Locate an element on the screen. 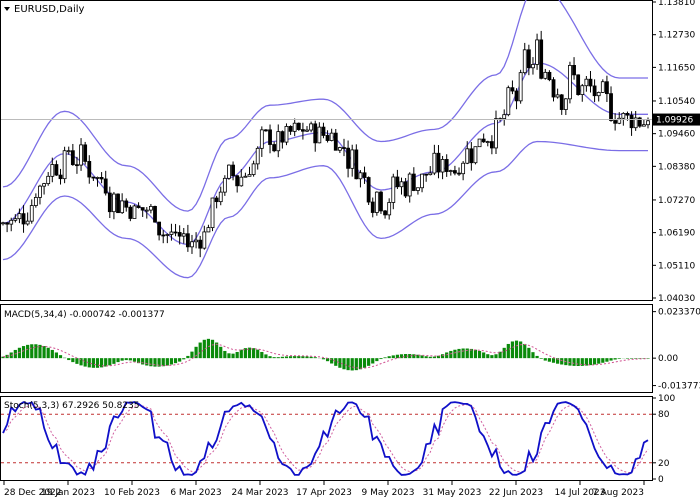 The height and width of the screenshot is (500, 700). price-tick-label: 1.07270 is located at coordinates (676, 201).